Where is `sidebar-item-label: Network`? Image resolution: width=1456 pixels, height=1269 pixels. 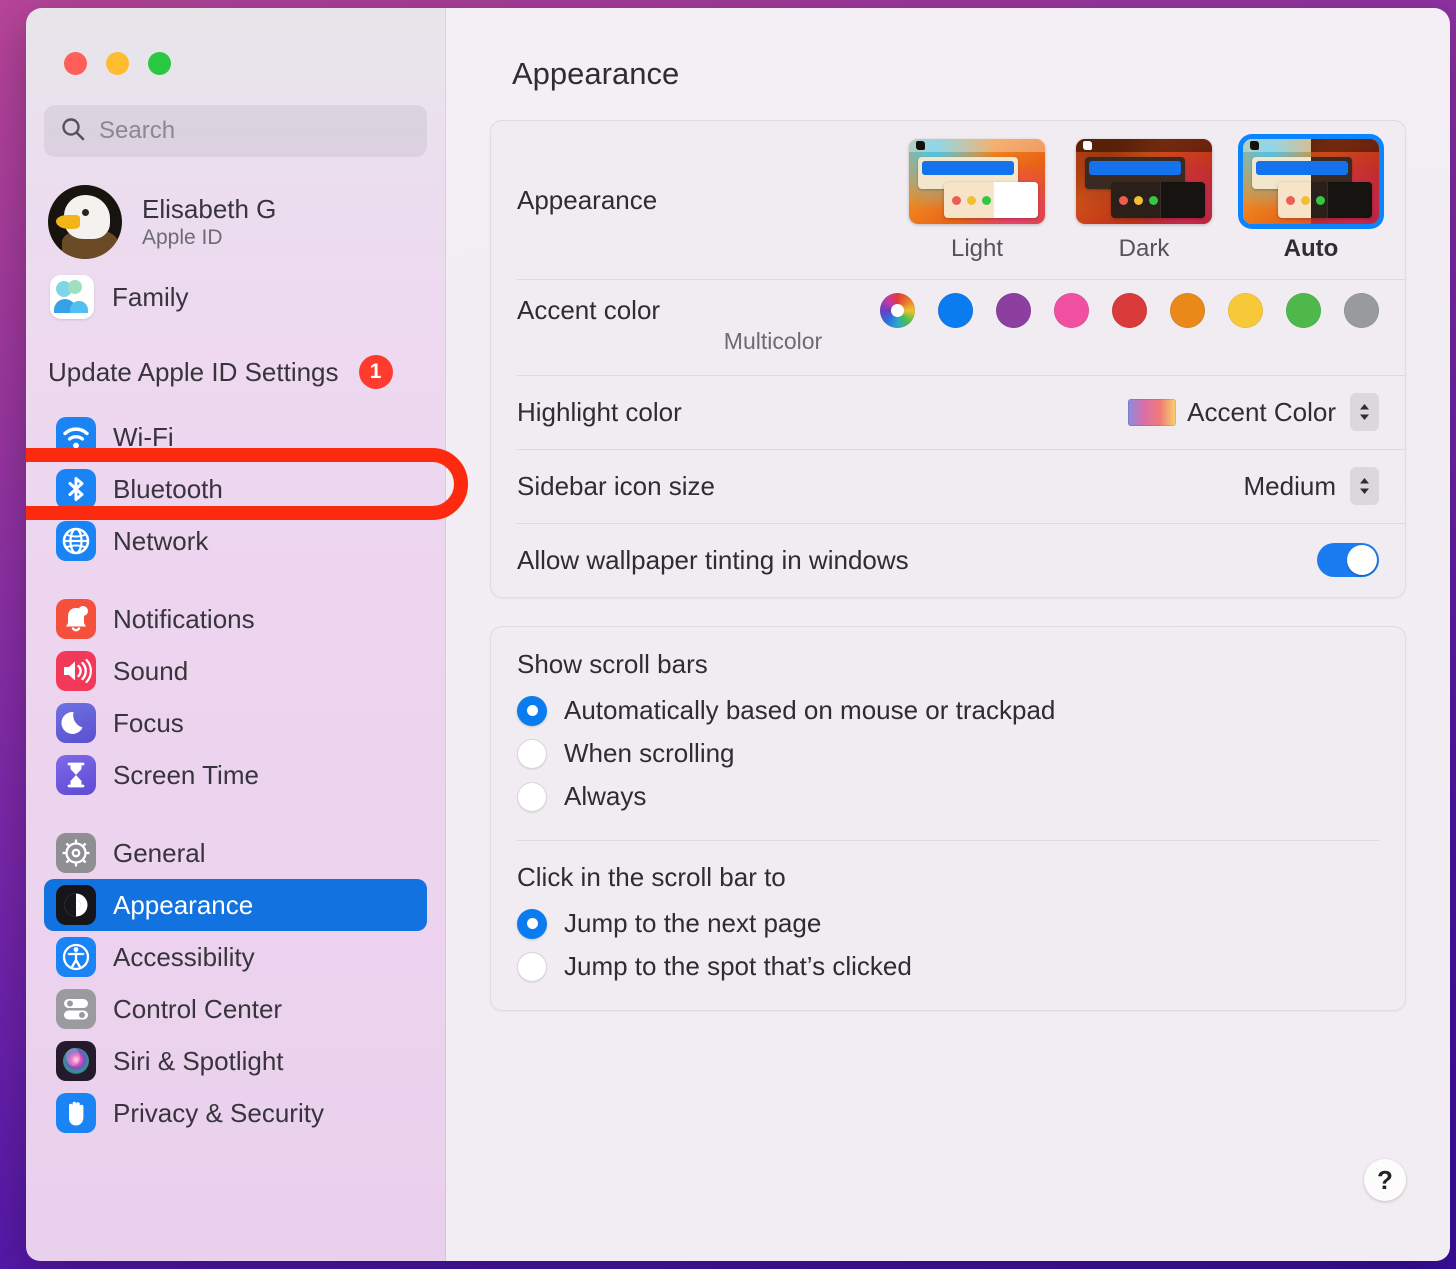 sidebar-item-label: Network is located at coordinates (161, 540).